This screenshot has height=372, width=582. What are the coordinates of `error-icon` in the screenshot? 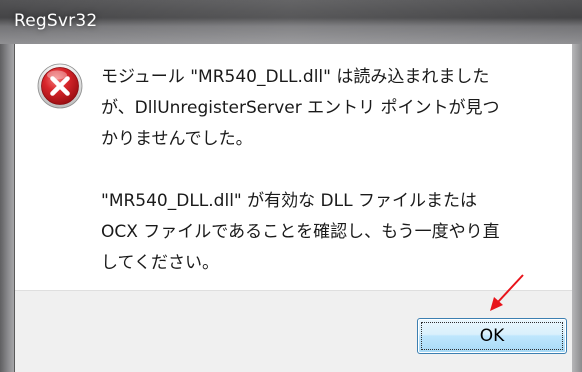 It's located at (60, 86).